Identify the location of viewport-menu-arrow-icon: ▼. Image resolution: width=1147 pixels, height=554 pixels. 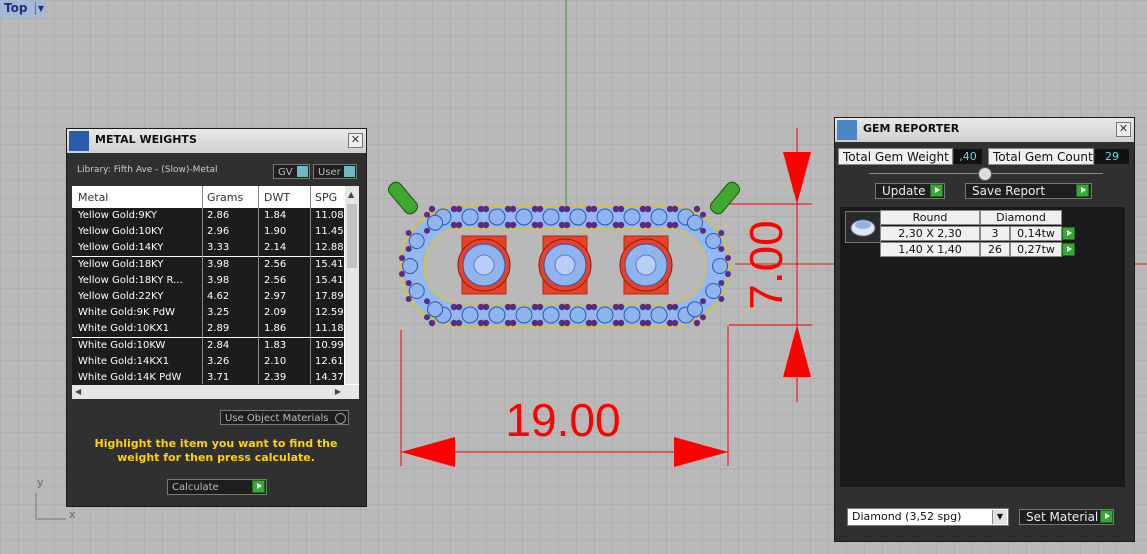
(40, 8).